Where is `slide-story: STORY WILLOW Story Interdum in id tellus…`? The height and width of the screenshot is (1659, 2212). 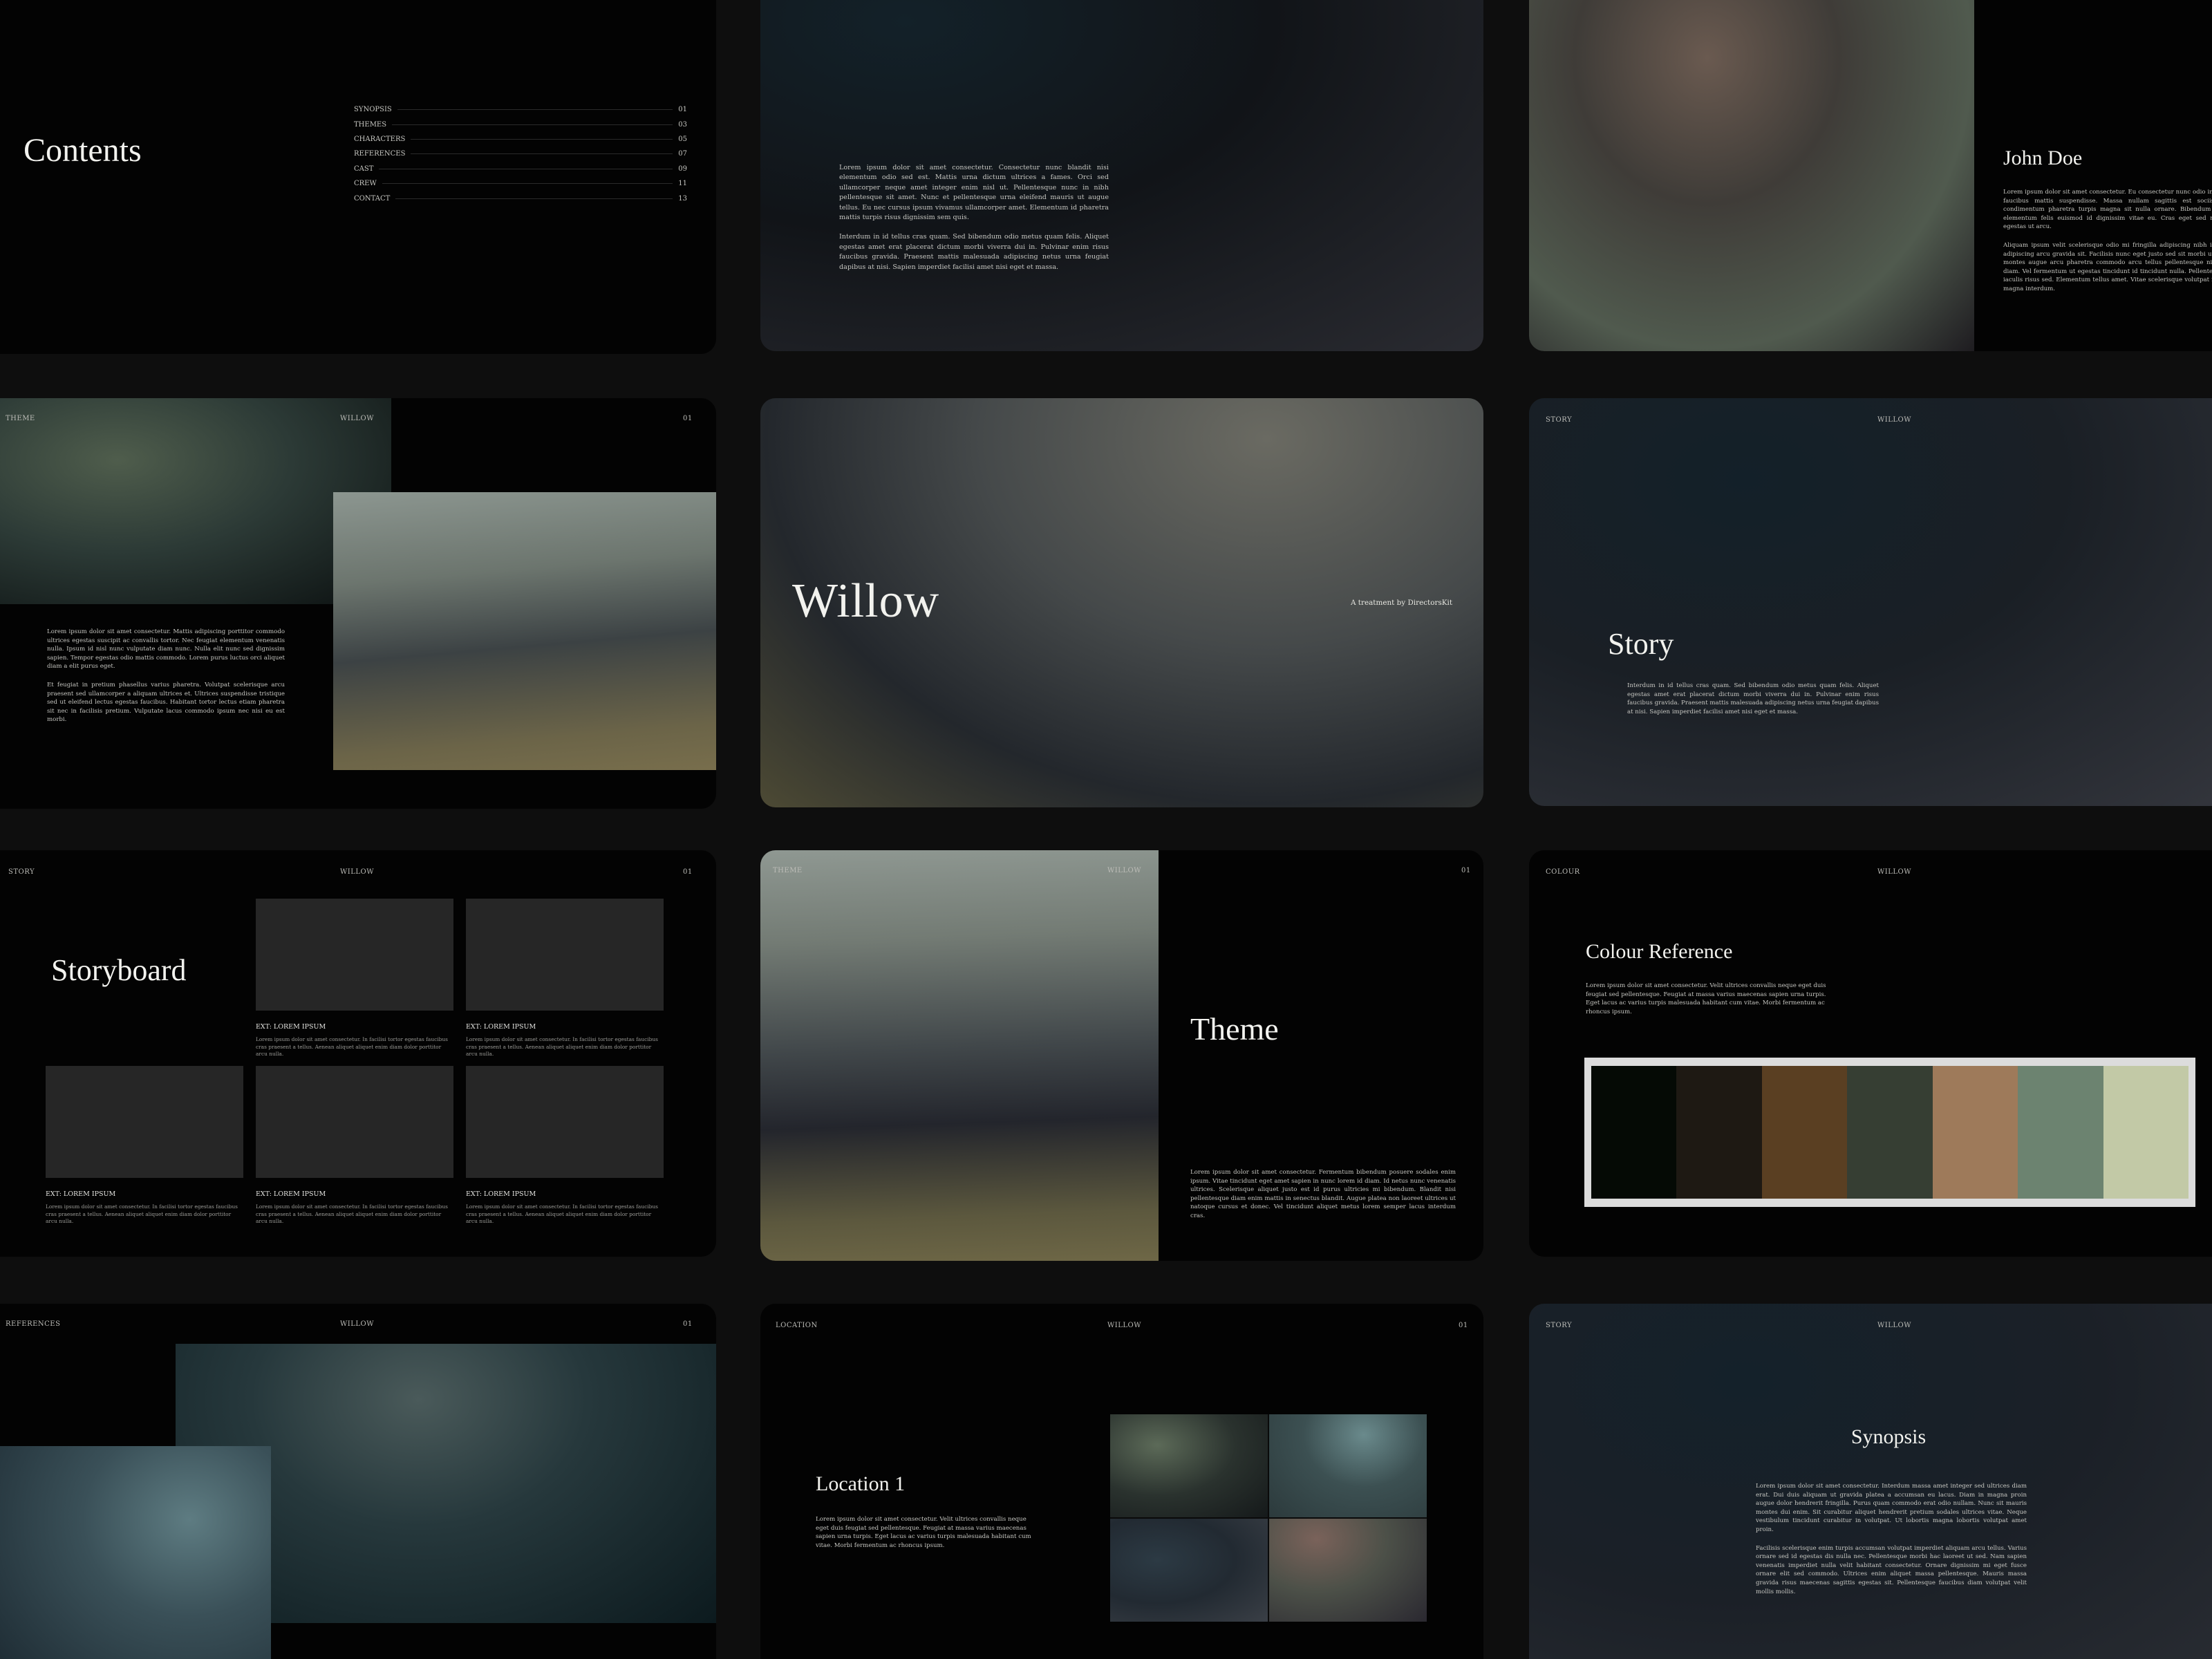
slide-story: STORY WILLOW Story Interdum in id tellus… is located at coordinates (1871, 602).